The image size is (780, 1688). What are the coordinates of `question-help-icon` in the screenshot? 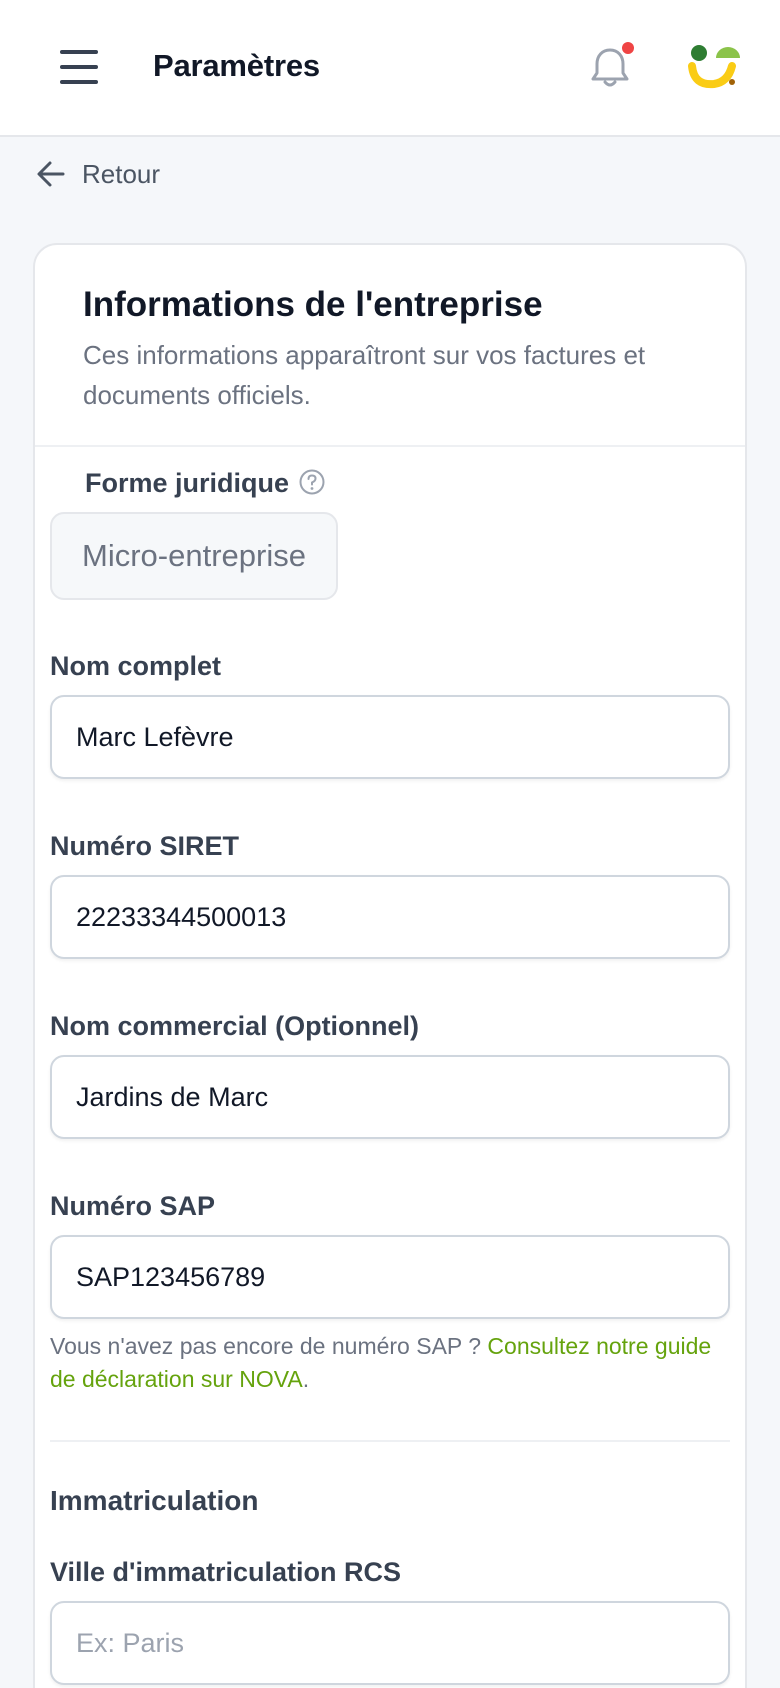 It's located at (312, 482).